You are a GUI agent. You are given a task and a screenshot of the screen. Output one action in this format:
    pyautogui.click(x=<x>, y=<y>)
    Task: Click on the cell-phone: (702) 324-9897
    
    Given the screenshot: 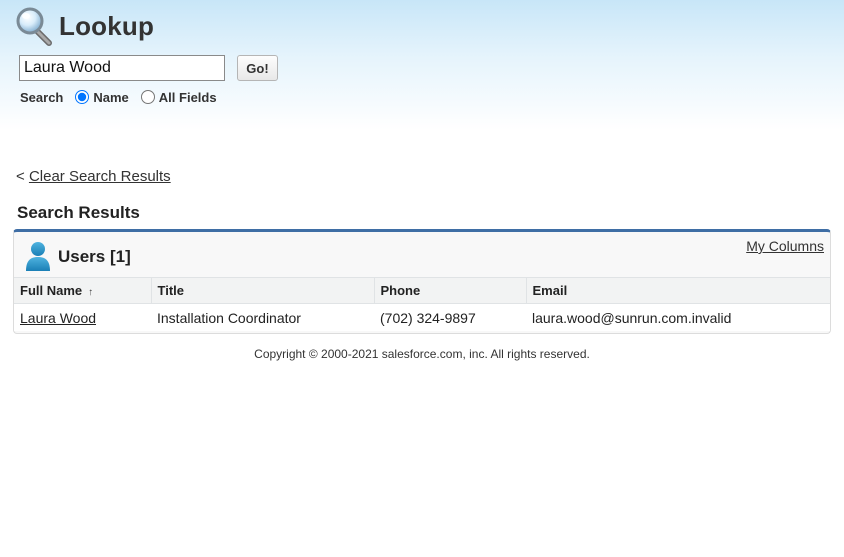 What is the action you would take?
    pyautogui.click(x=450, y=317)
    